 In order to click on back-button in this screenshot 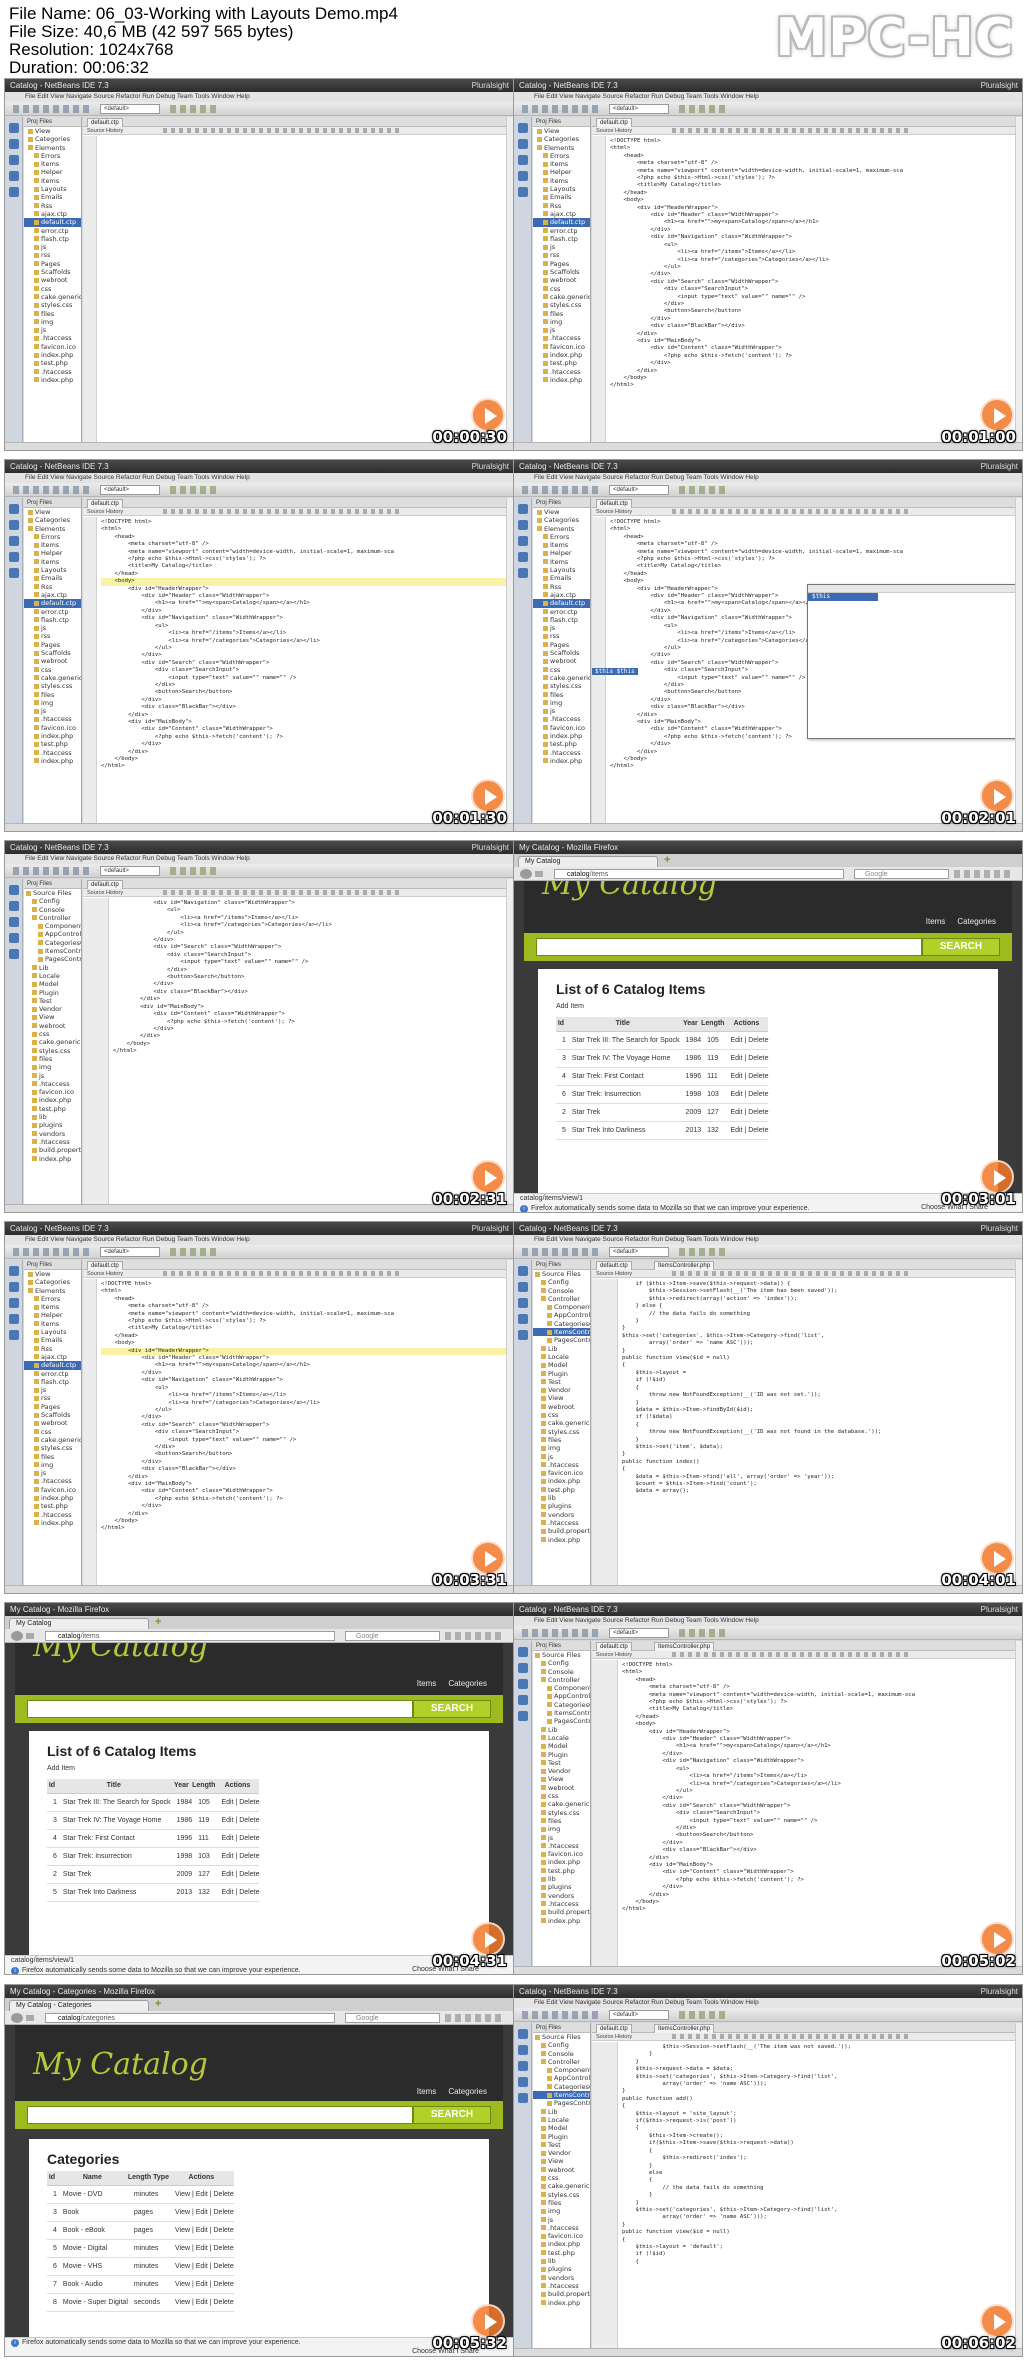, I will do `click(17, 2018)`.